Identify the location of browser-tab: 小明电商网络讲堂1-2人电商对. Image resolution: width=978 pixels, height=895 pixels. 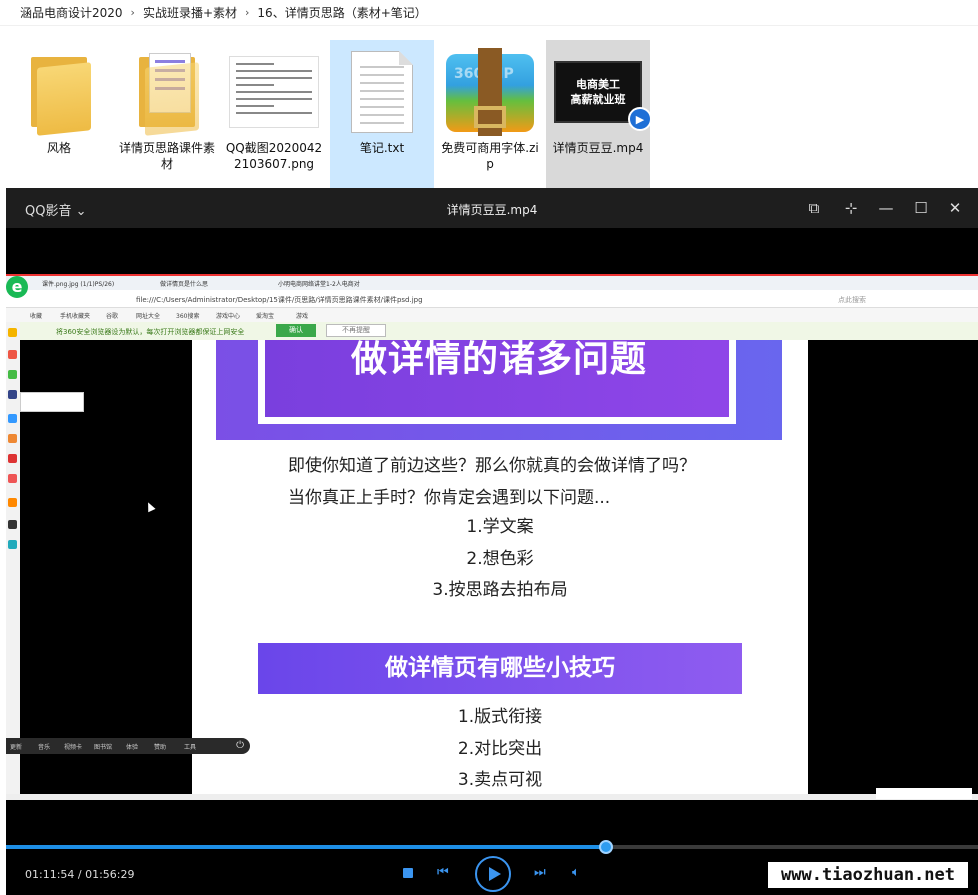
(319, 284).